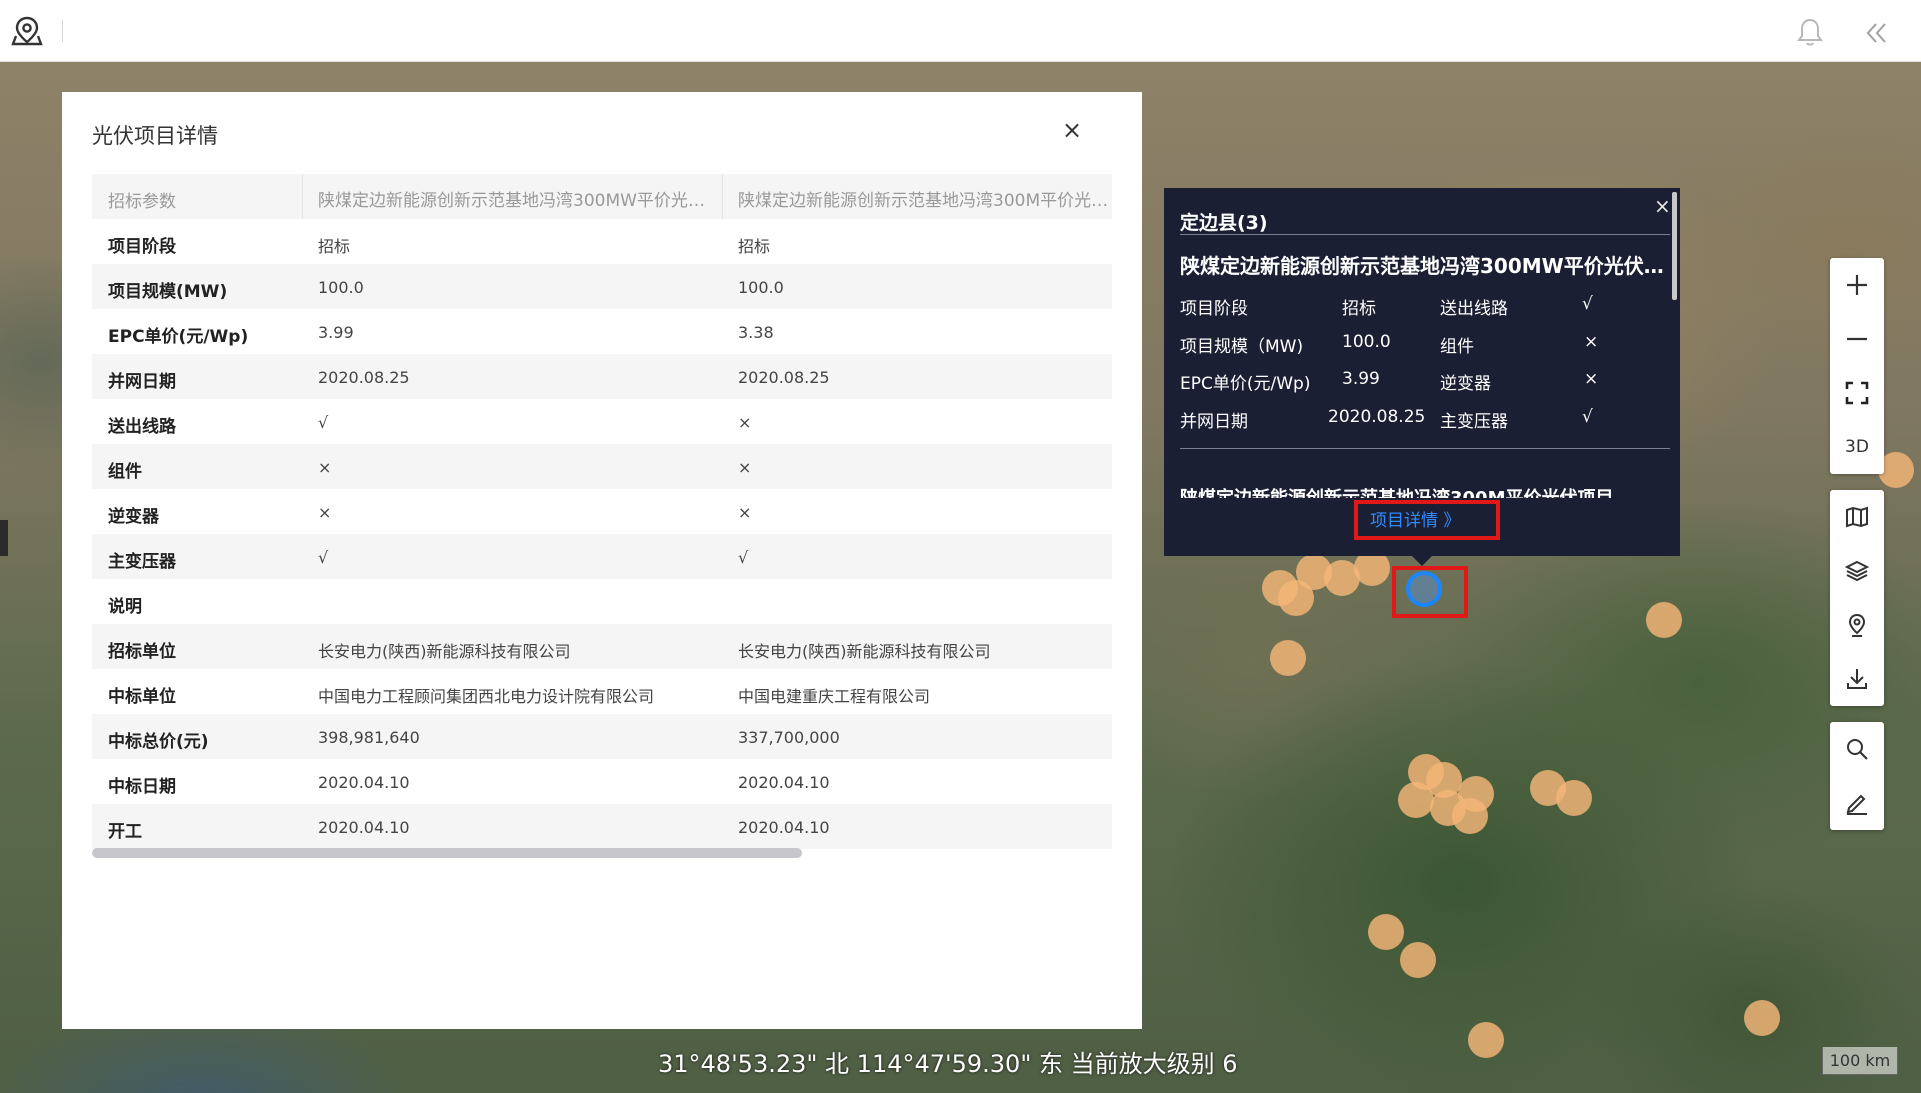 Image resolution: width=1921 pixels, height=1093 pixels. What do you see at coordinates (1415, 518) in the screenshot?
I see `project-detail-button: 项目详情 》` at bounding box center [1415, 518].